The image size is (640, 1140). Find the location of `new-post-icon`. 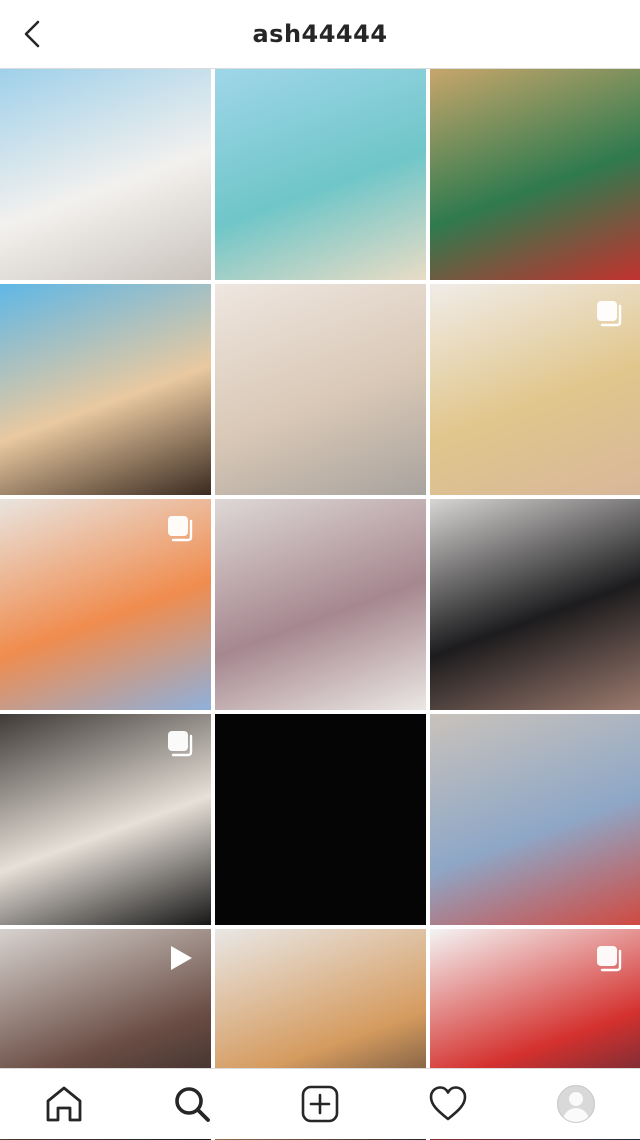

new-post-icon is located at coordinates (320, 1104).